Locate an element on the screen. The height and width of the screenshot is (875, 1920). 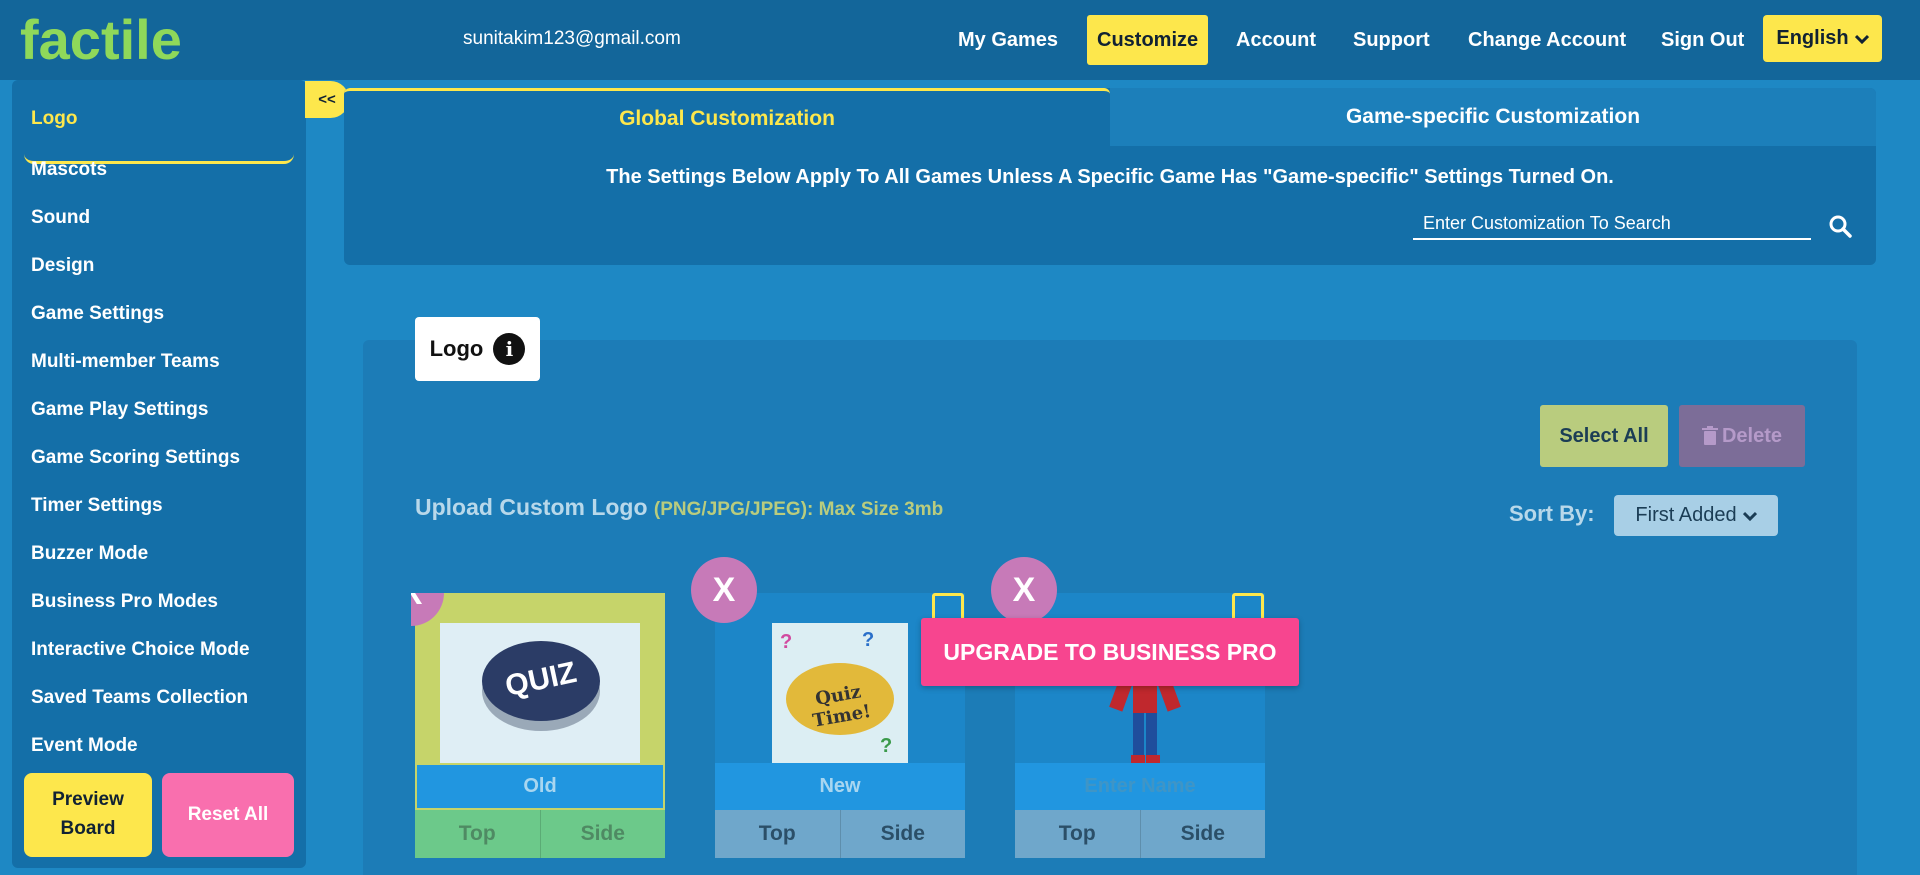
sidebar-item-business-pro-modes: Business Pro Modes is located at coordinates (124, 602).